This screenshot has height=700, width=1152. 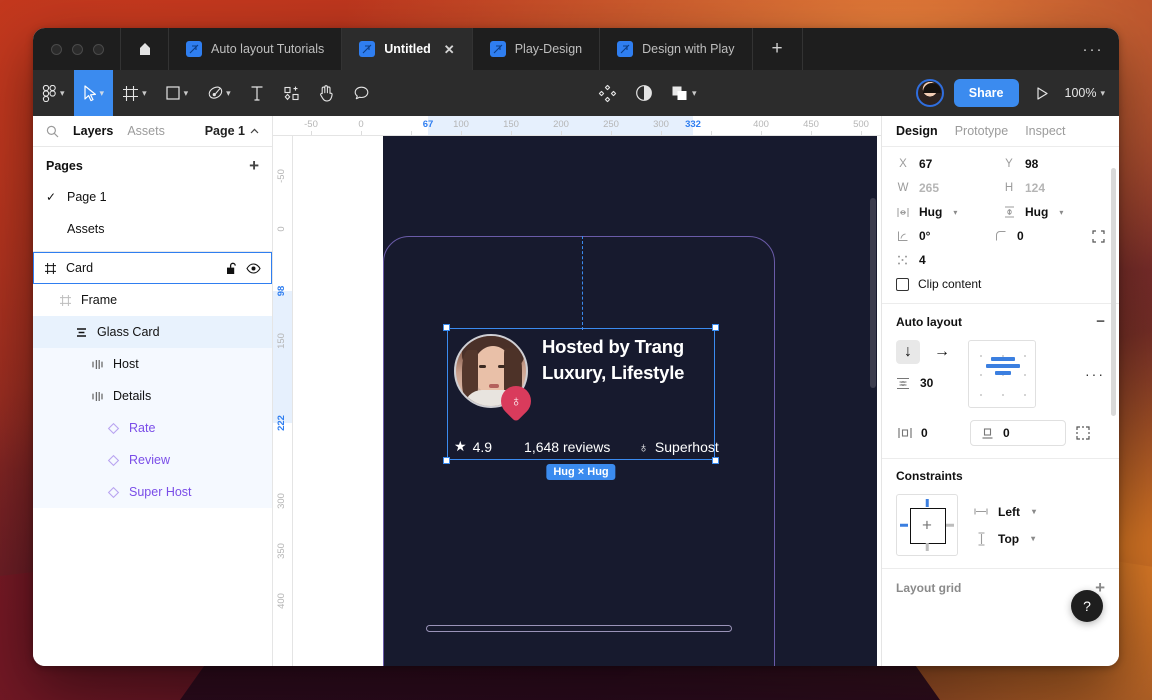 I want to click on tab-assets: Assets, so click(x=146, y=131).